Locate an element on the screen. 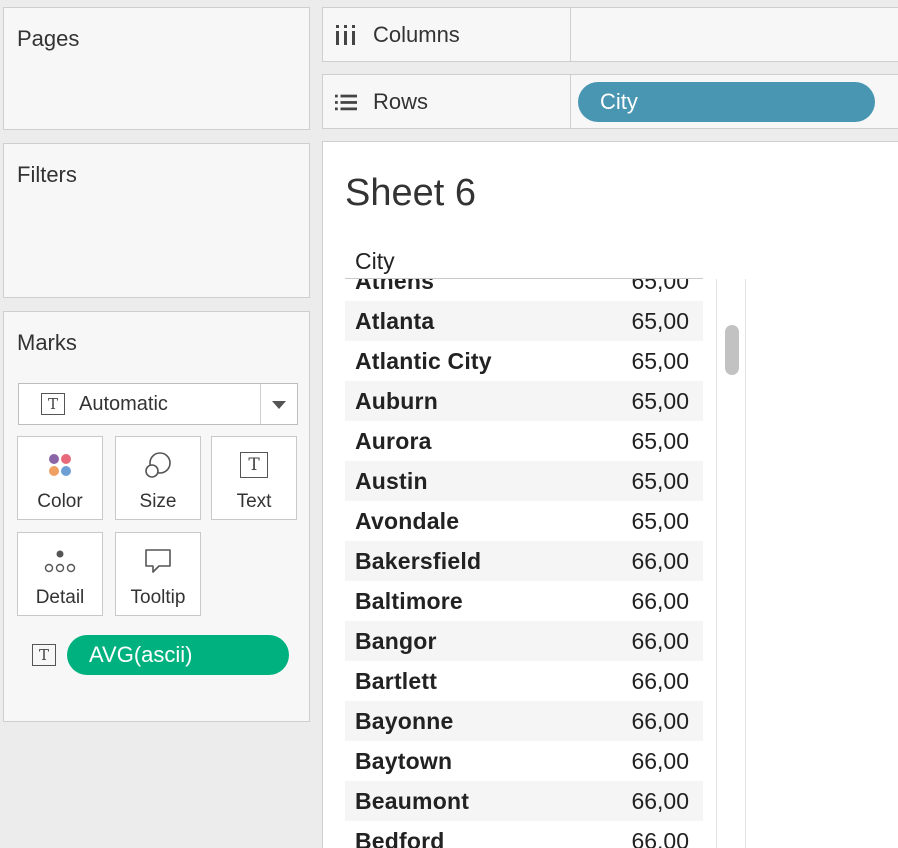 This screenshot has width=898, height=848. marks-title: Marks is located at coordinates (47, 342).